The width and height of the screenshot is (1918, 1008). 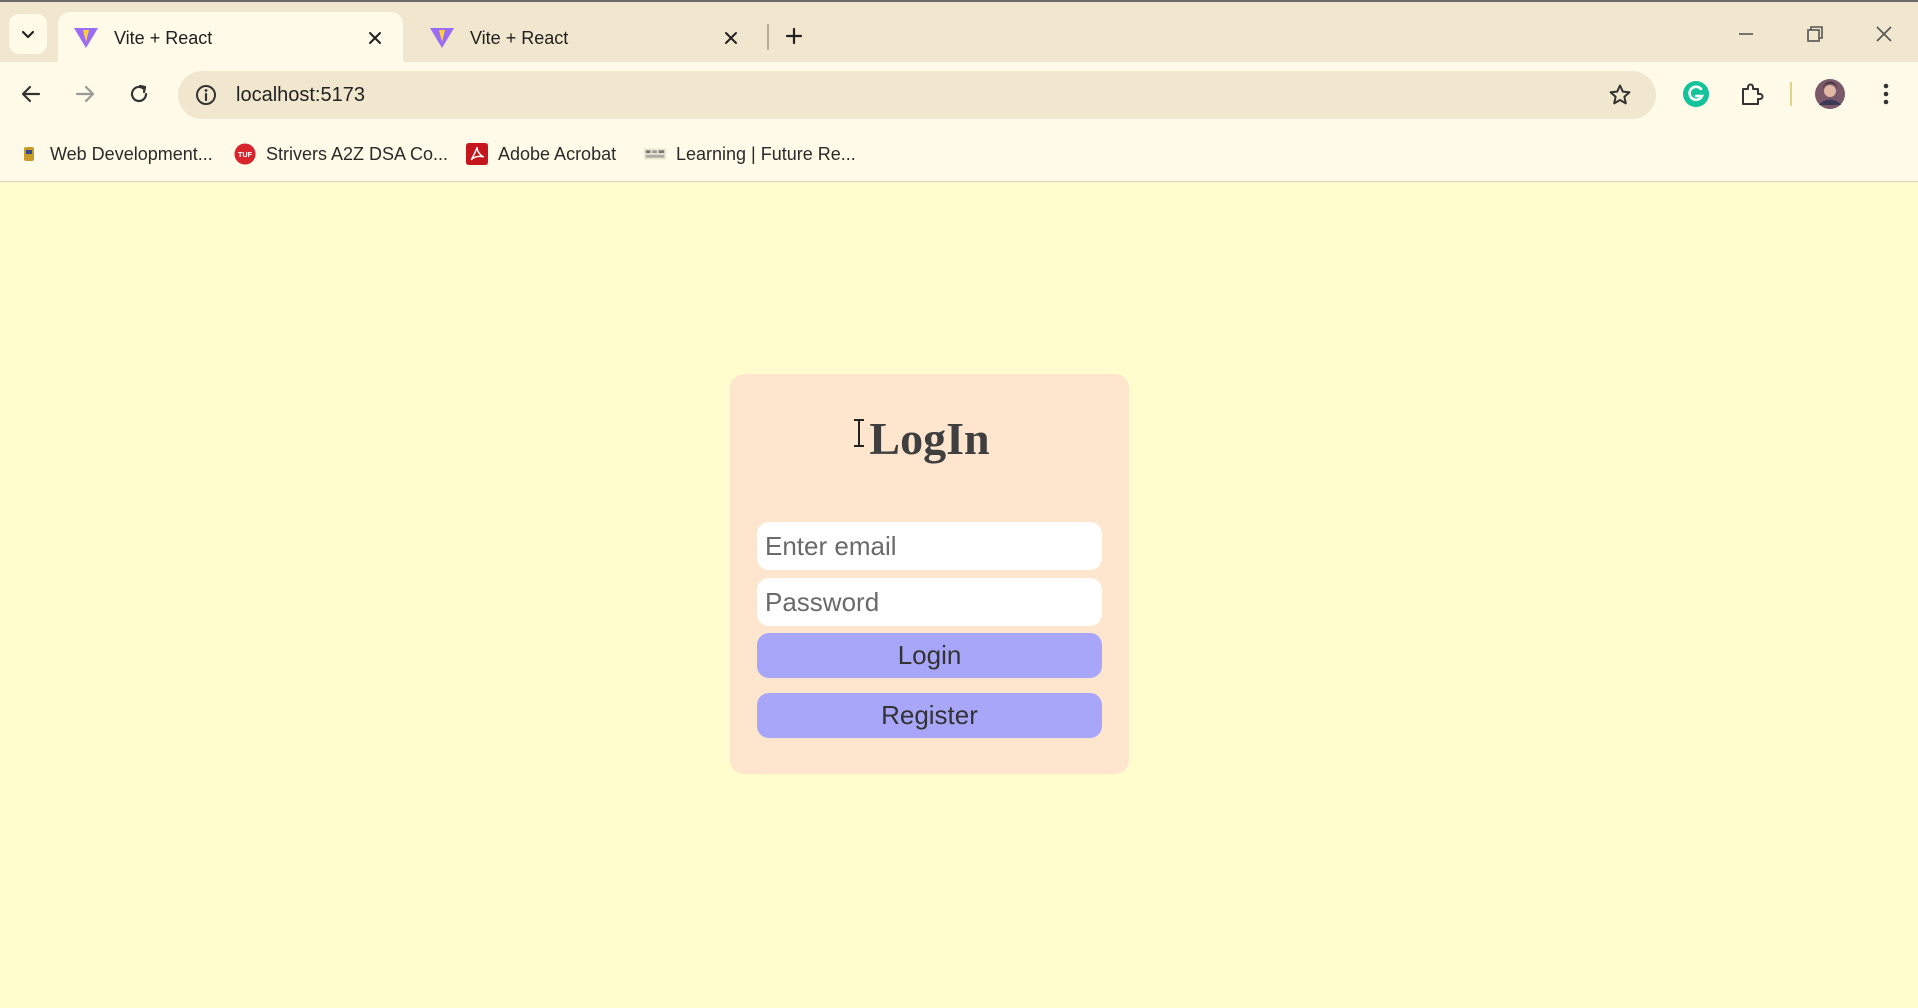 What do you see at coordinates (859, 433) in the screenshot?
I see `text-cursor-icon` at bounding box center [859, 433].